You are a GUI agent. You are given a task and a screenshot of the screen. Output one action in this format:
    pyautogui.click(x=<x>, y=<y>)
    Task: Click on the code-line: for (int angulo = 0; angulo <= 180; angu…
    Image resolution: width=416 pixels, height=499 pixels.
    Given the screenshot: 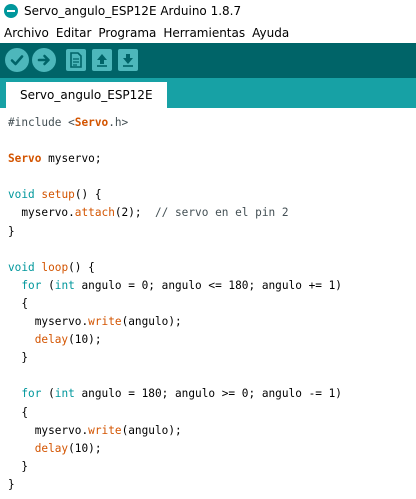 What is the action you would take?
    pyautogui.click(x=175, y=286)
    